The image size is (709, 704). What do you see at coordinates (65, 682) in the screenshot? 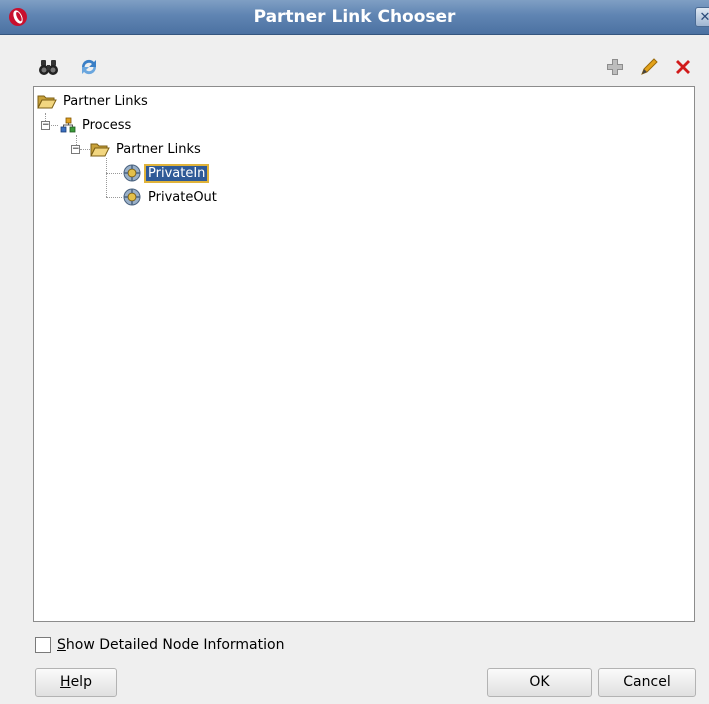
I see `mnemonic-h: H` at bounding box center [65, 682].